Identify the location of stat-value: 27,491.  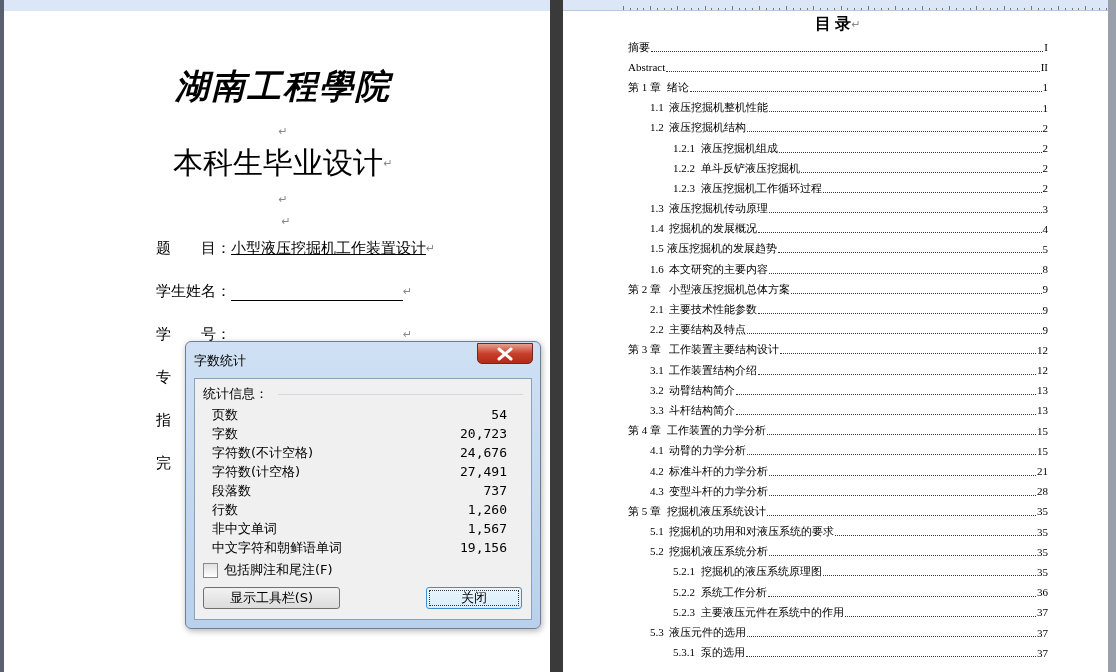
(483, 471).